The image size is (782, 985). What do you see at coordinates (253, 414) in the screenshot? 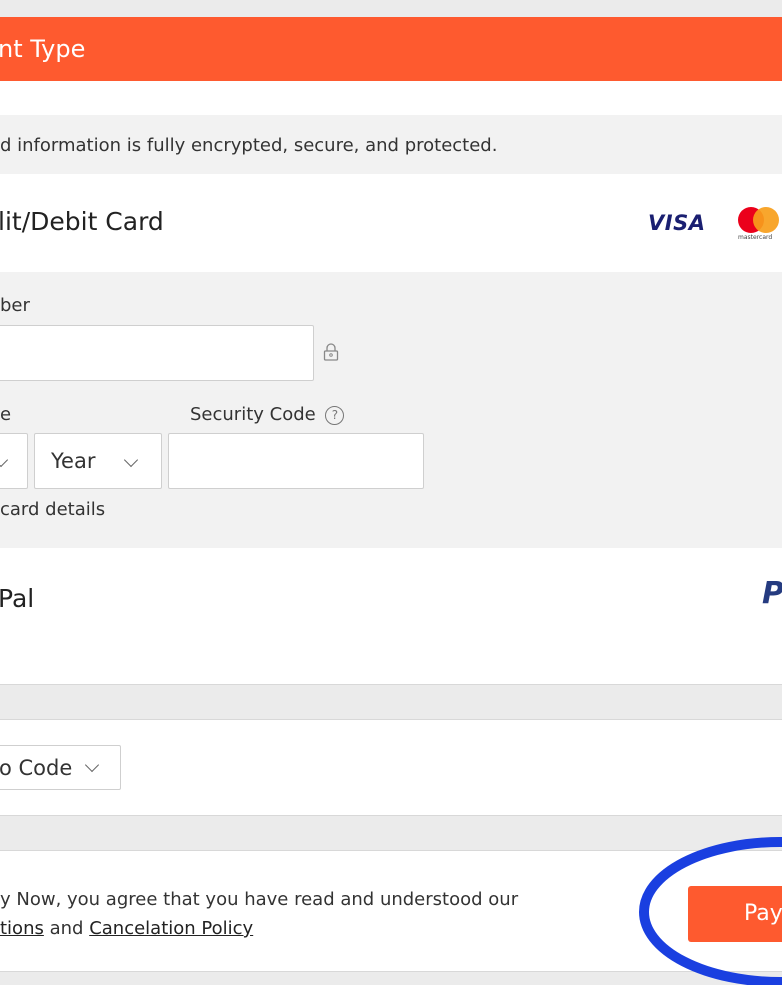
I see `security-code-label-text: Security Code` at bounding box center [253, 414].